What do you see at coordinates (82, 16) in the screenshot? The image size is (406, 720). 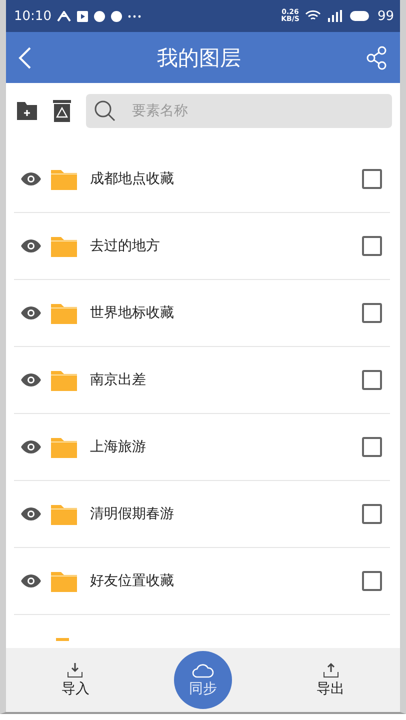 I see `play-icon` at bounding box center [82, 16].